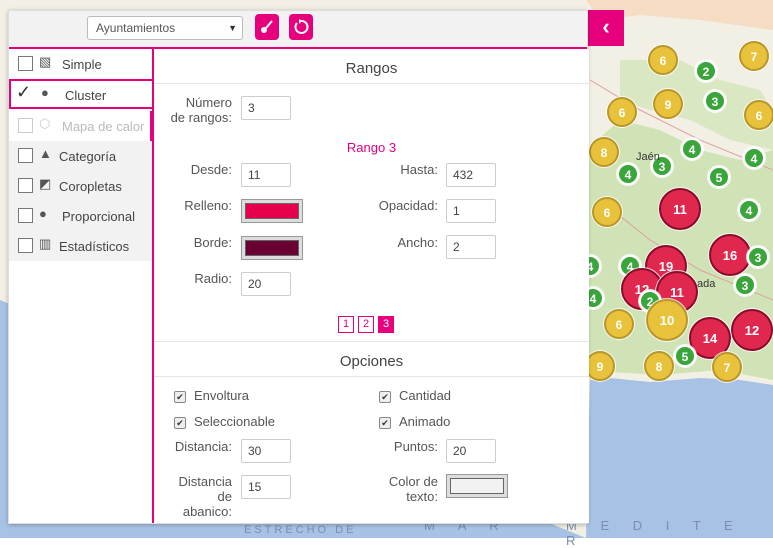  What do you see at coordinates (730, 255) in the screenshot?
I see `cluster-marker: 16` at bounding box center [730, 255].